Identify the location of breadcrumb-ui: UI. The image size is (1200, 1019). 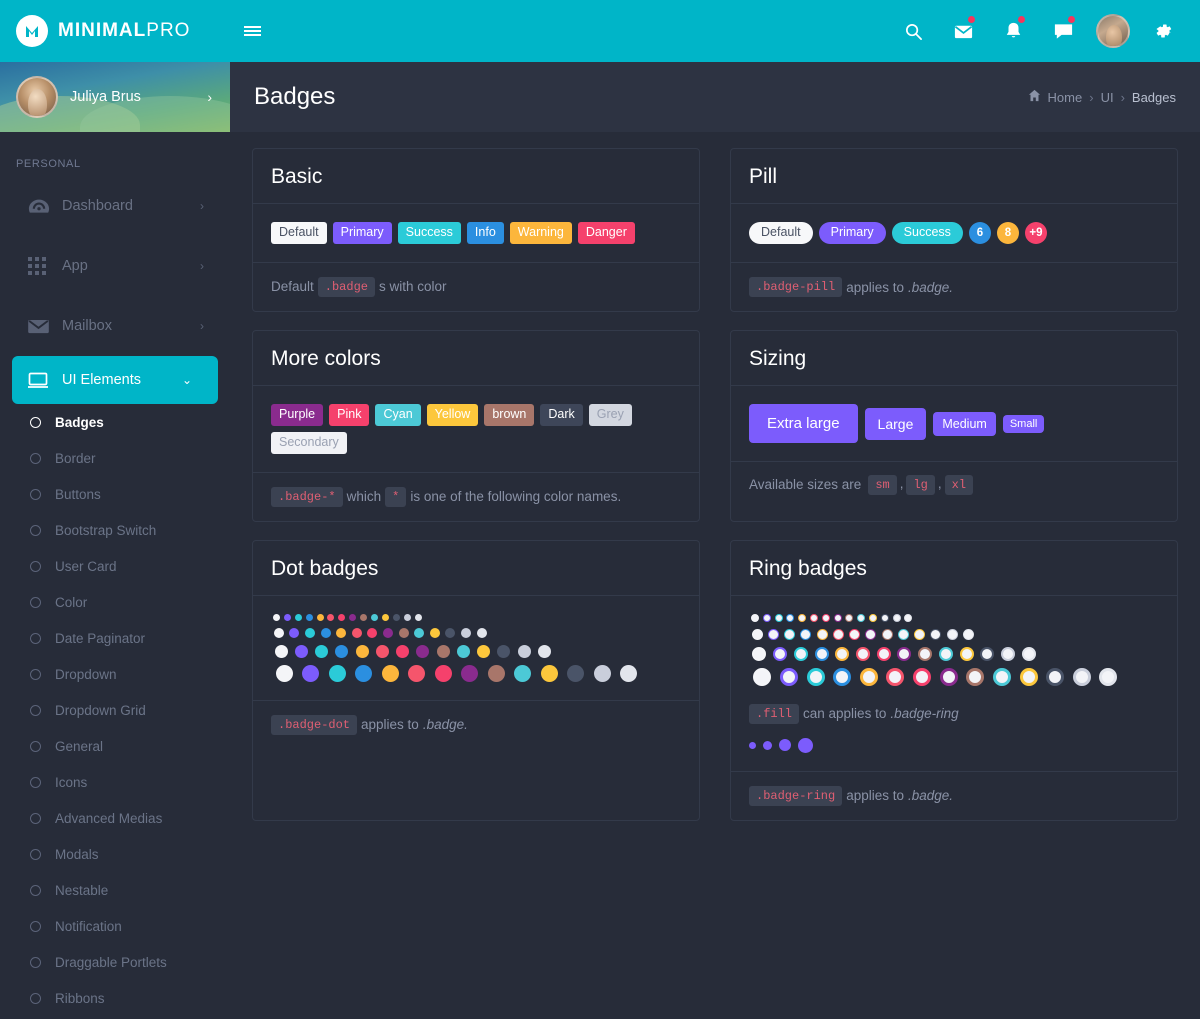
(1107, 97).